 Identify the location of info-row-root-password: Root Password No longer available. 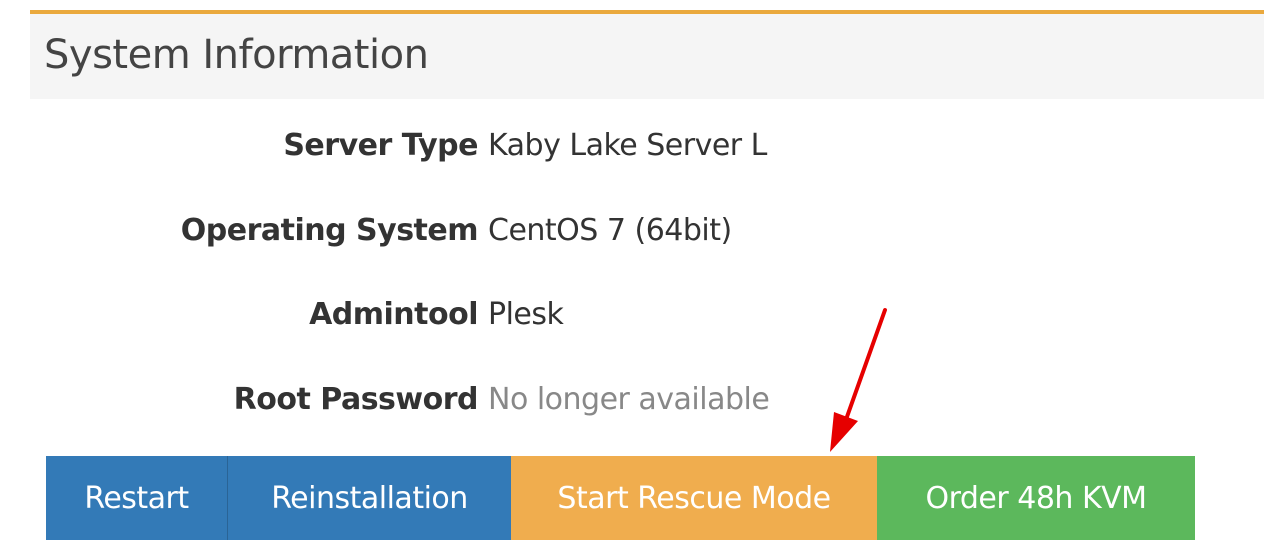
(647, 402).